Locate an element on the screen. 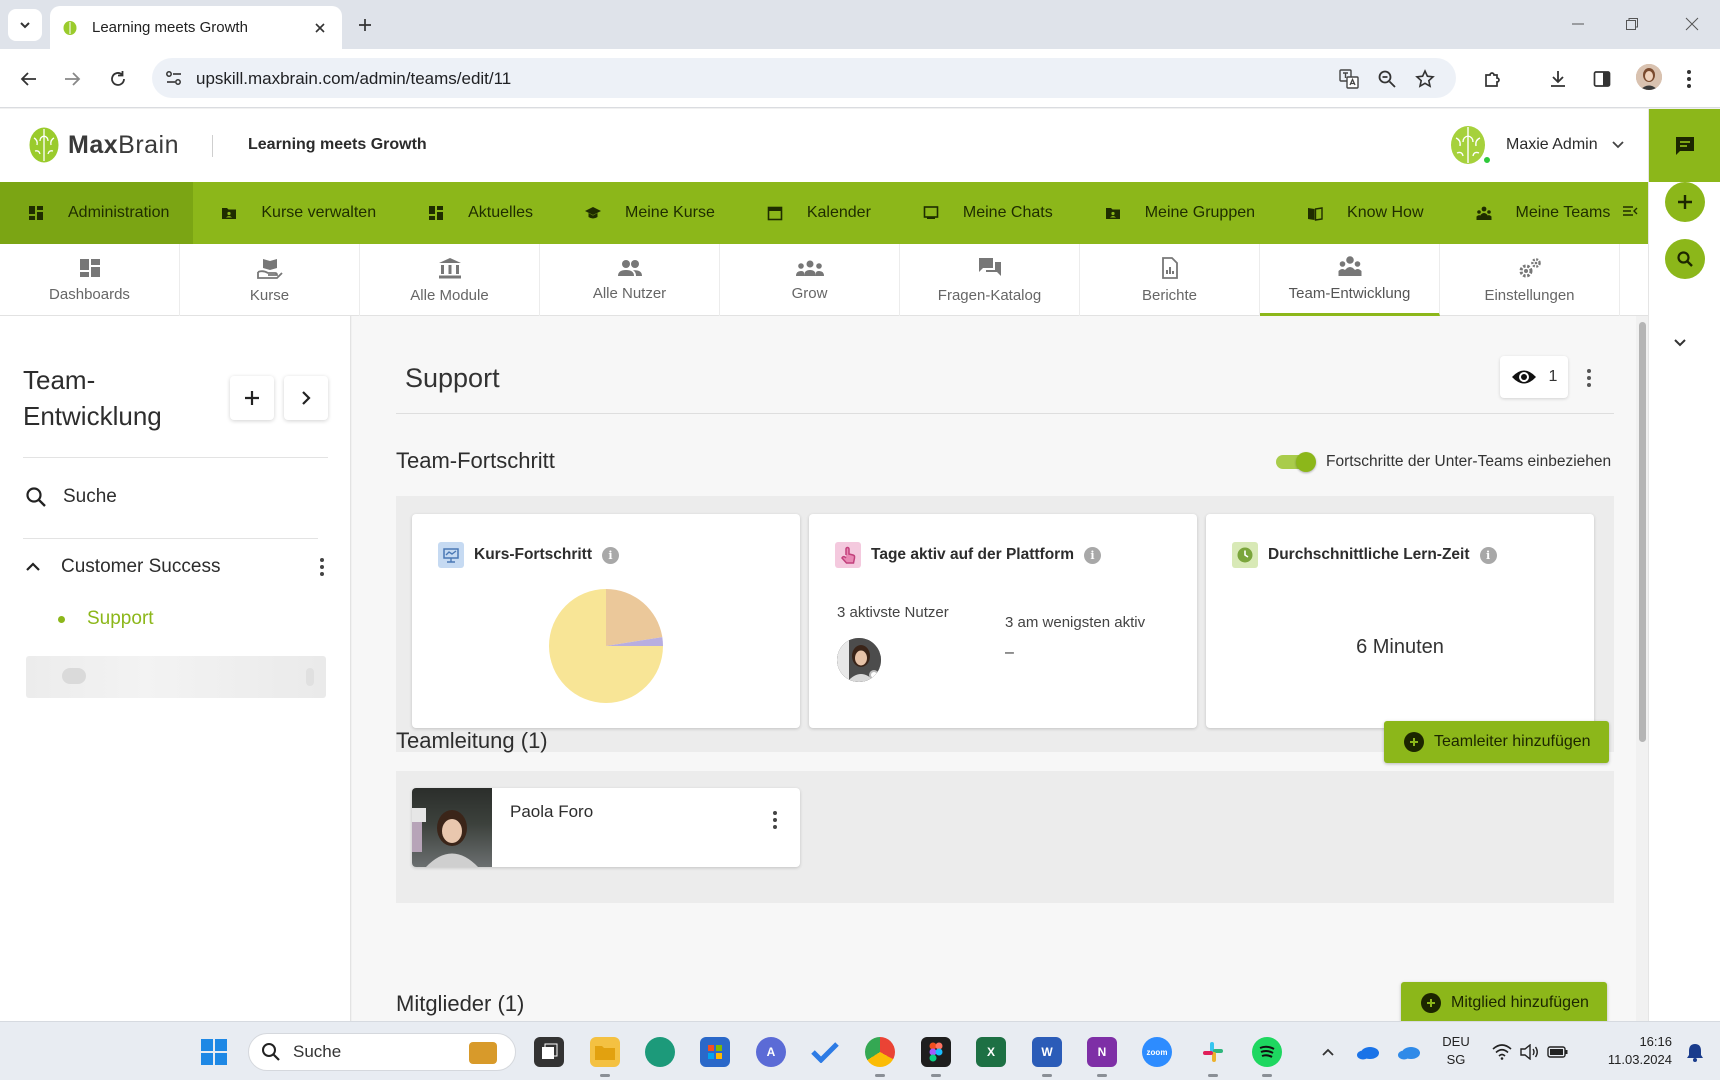 This screenshot has height=1080, width=1720. tab-dashboards: Dashboards is located at coordinates (90, 280).